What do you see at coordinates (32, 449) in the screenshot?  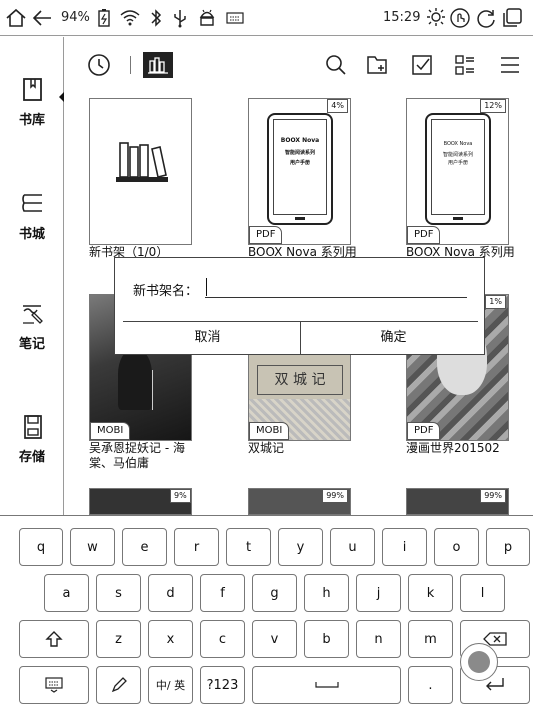 I see `sidebar-item-storage: 存储` at bounding box center [32, 449].